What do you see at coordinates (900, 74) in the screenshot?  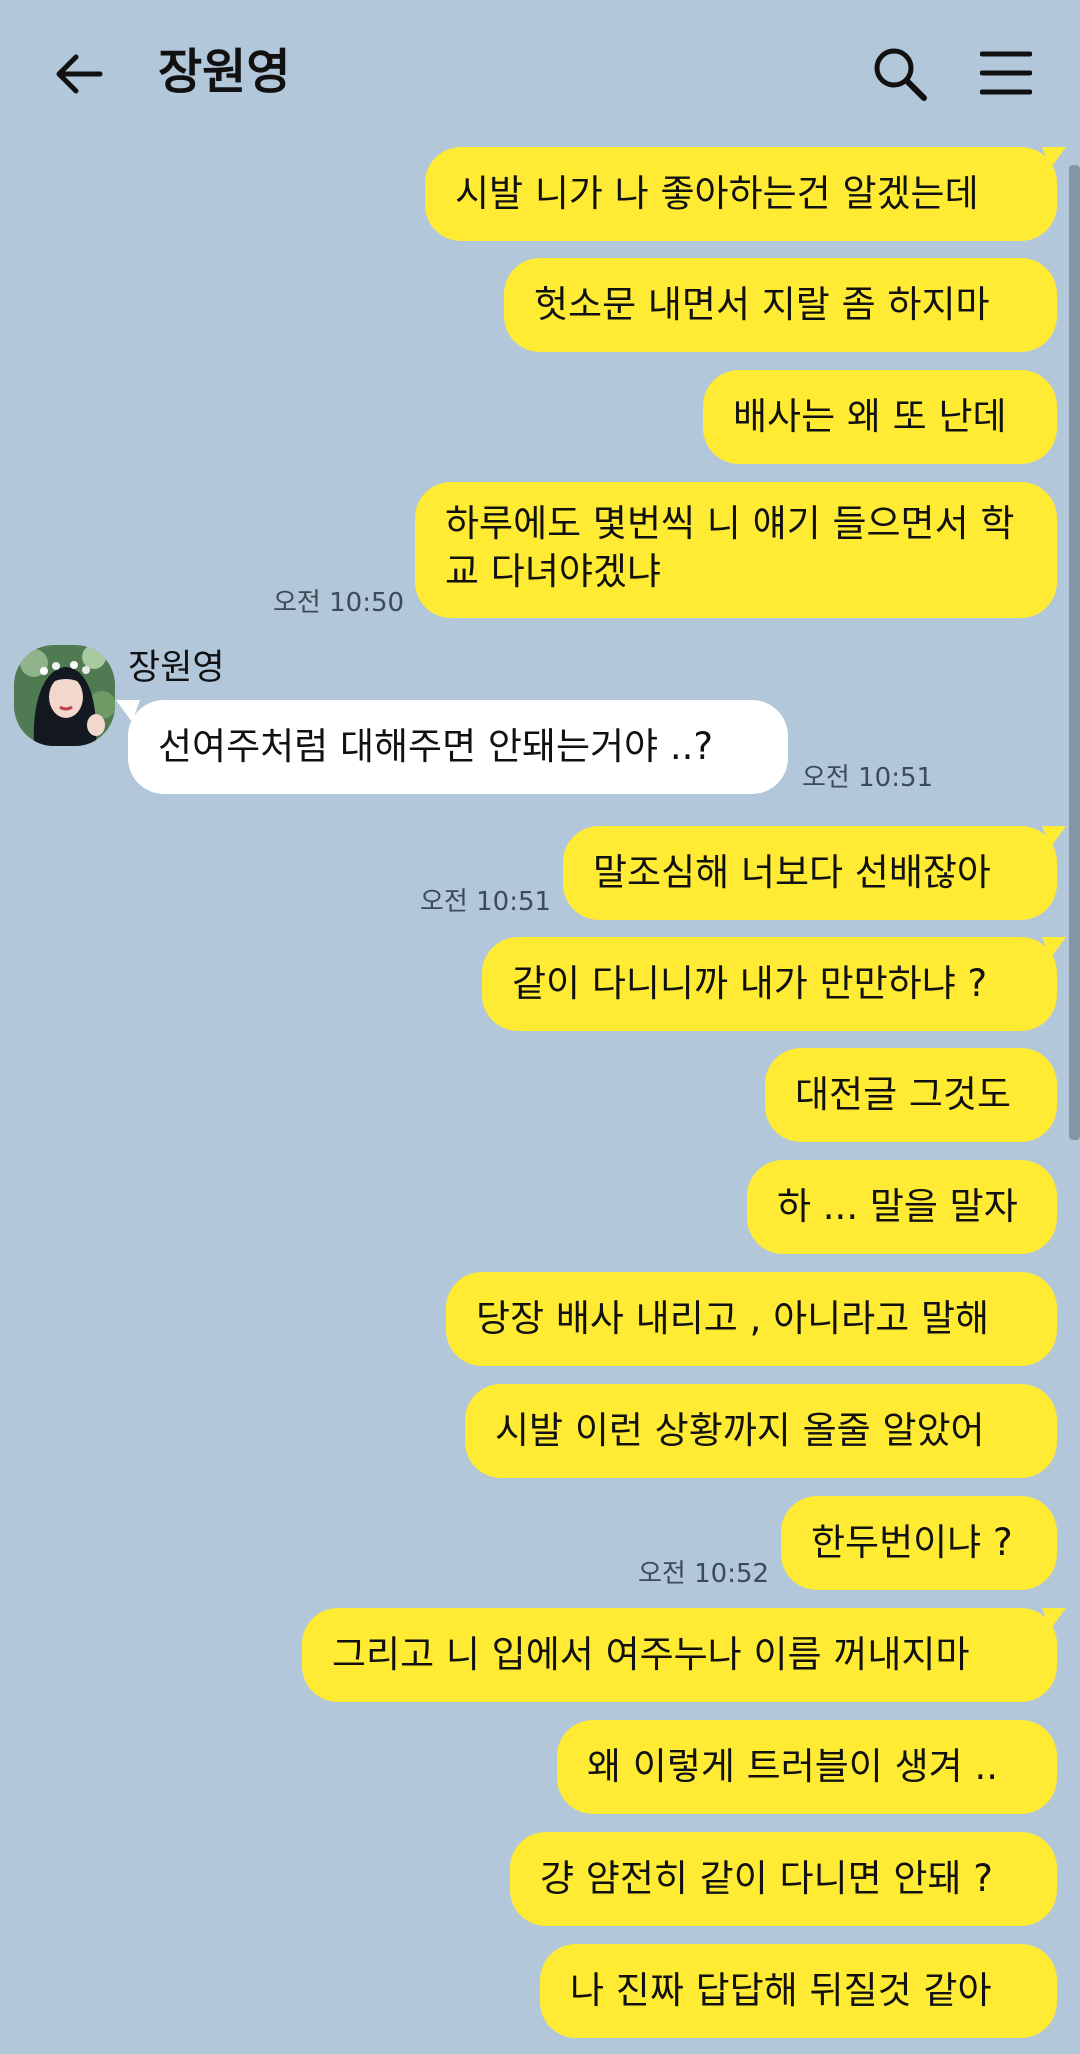 I see `search-icon` at bounding box center [900, 74].